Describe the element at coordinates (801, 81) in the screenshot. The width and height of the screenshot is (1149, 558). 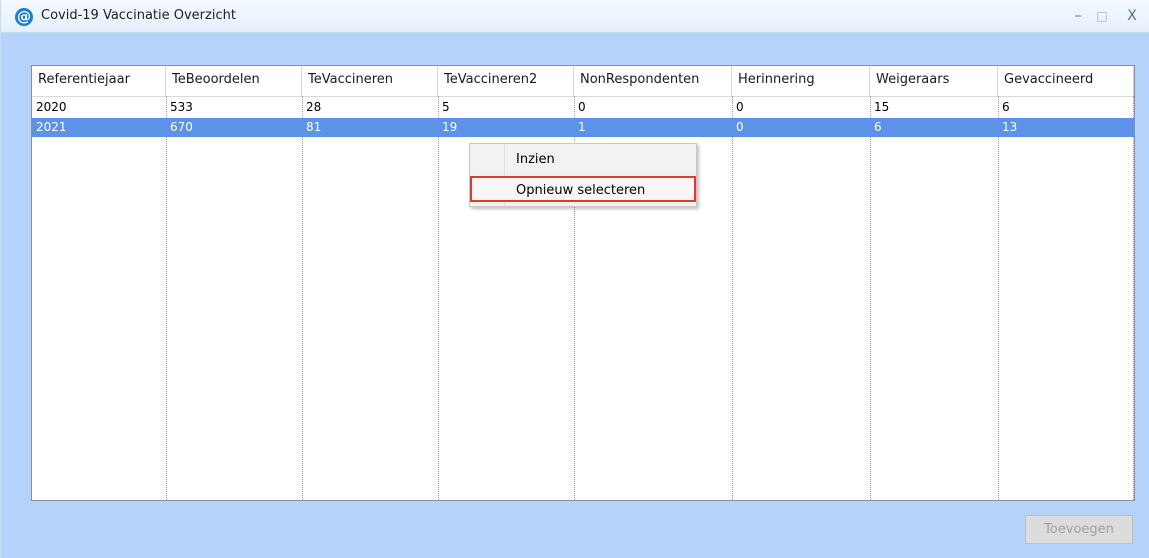
I see `column-header-herinnering: Herinnering` at that location.